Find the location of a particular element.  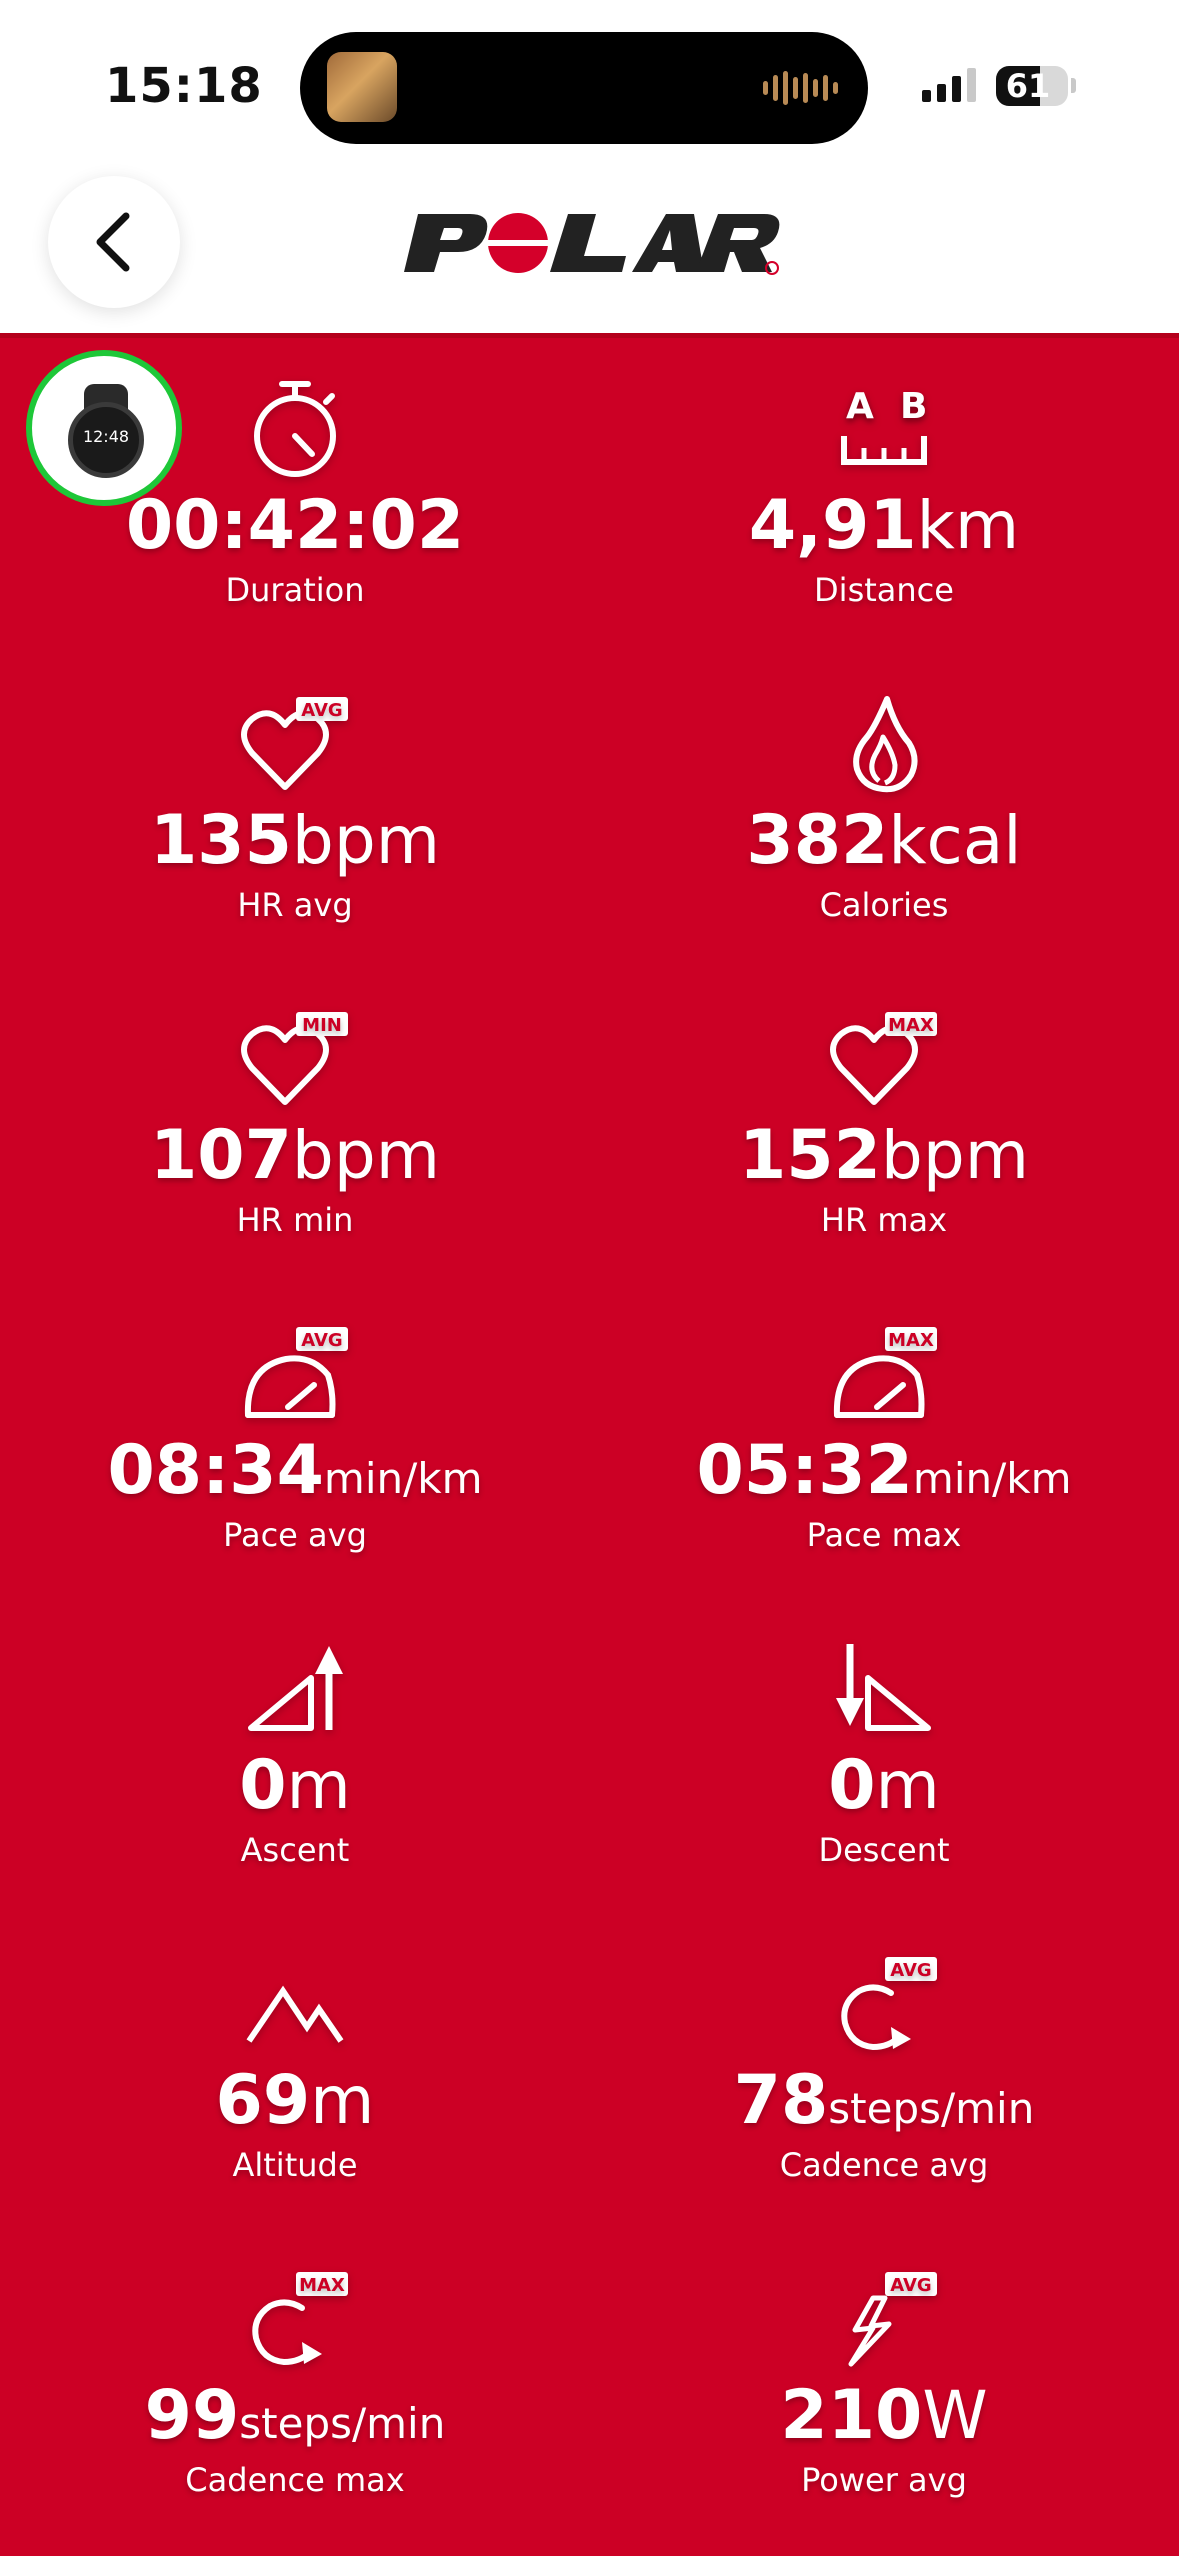

metric-value: 210 is located at coordinates (851, 2415).